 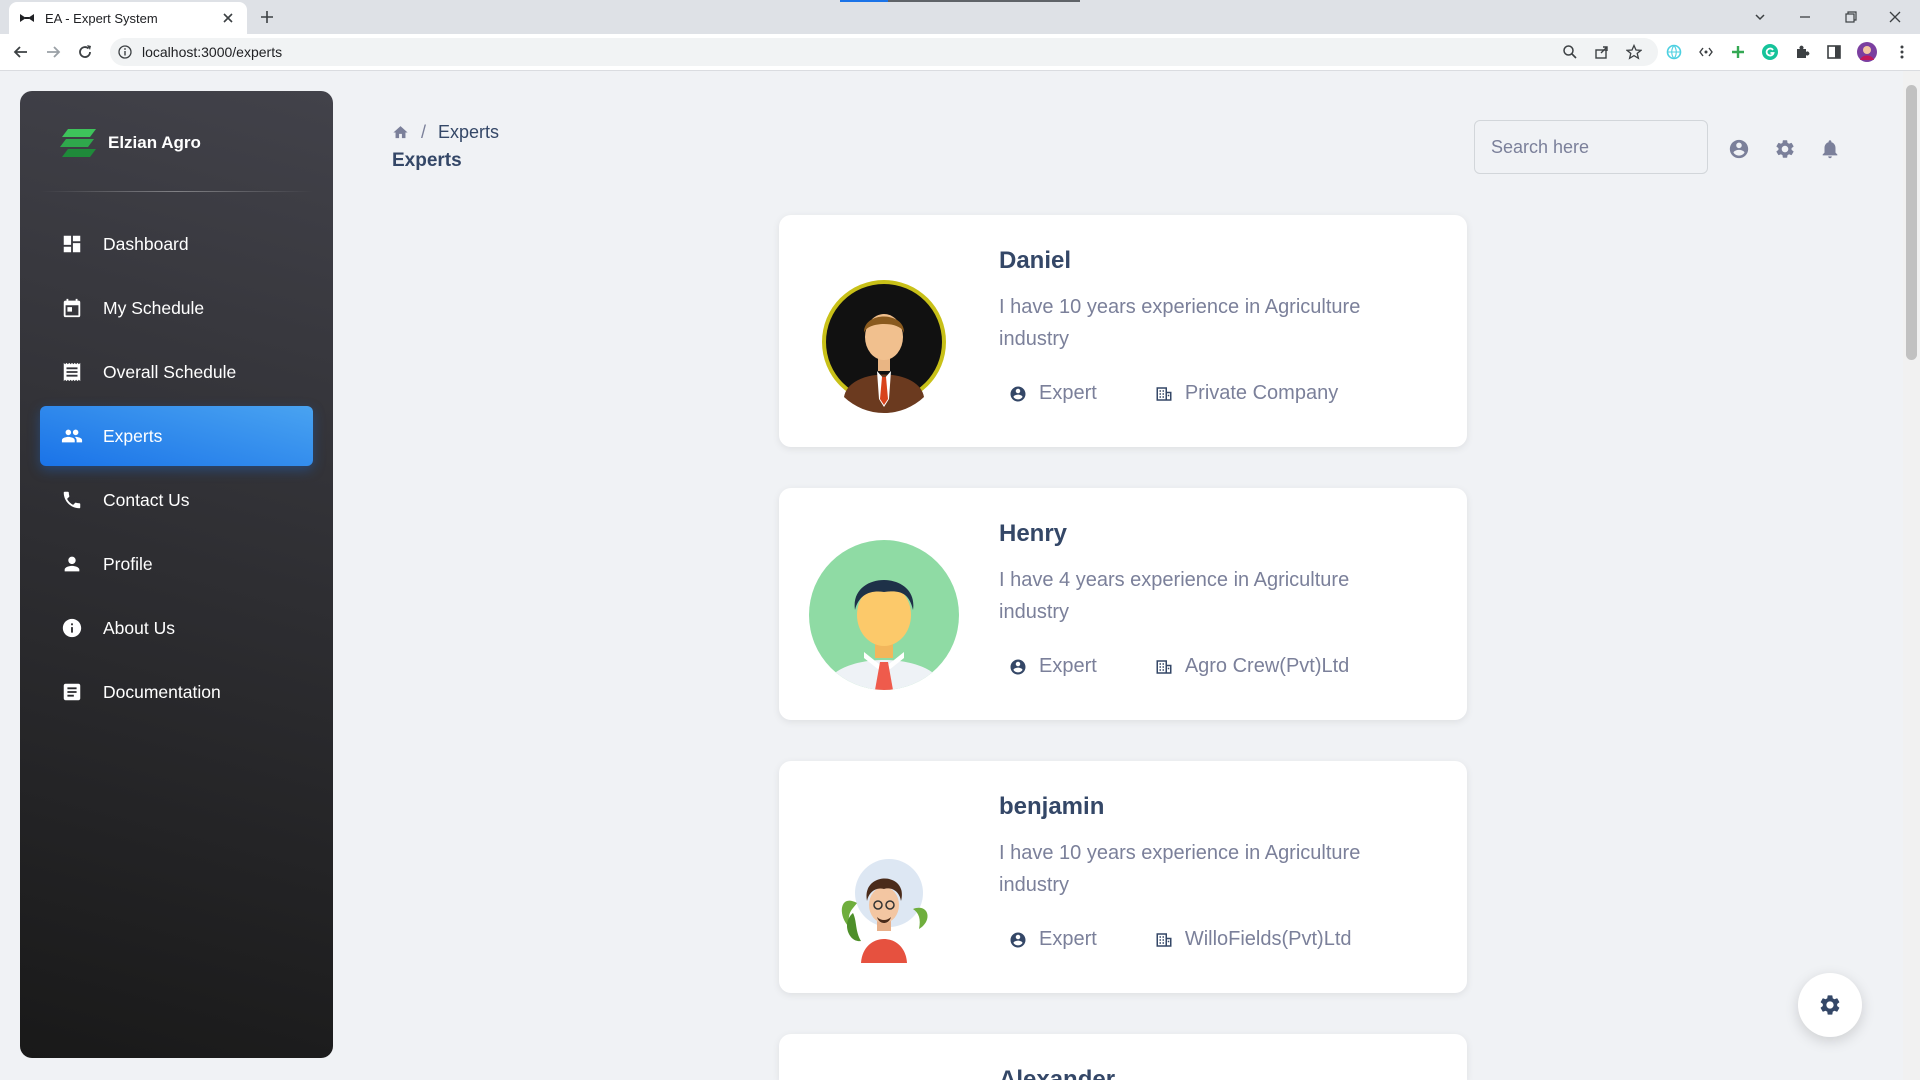 What do you see at coordinates (1123, 1057) in the screenshot?
I see `expert-card: Alexander` at bounding box center [1123, 1057].